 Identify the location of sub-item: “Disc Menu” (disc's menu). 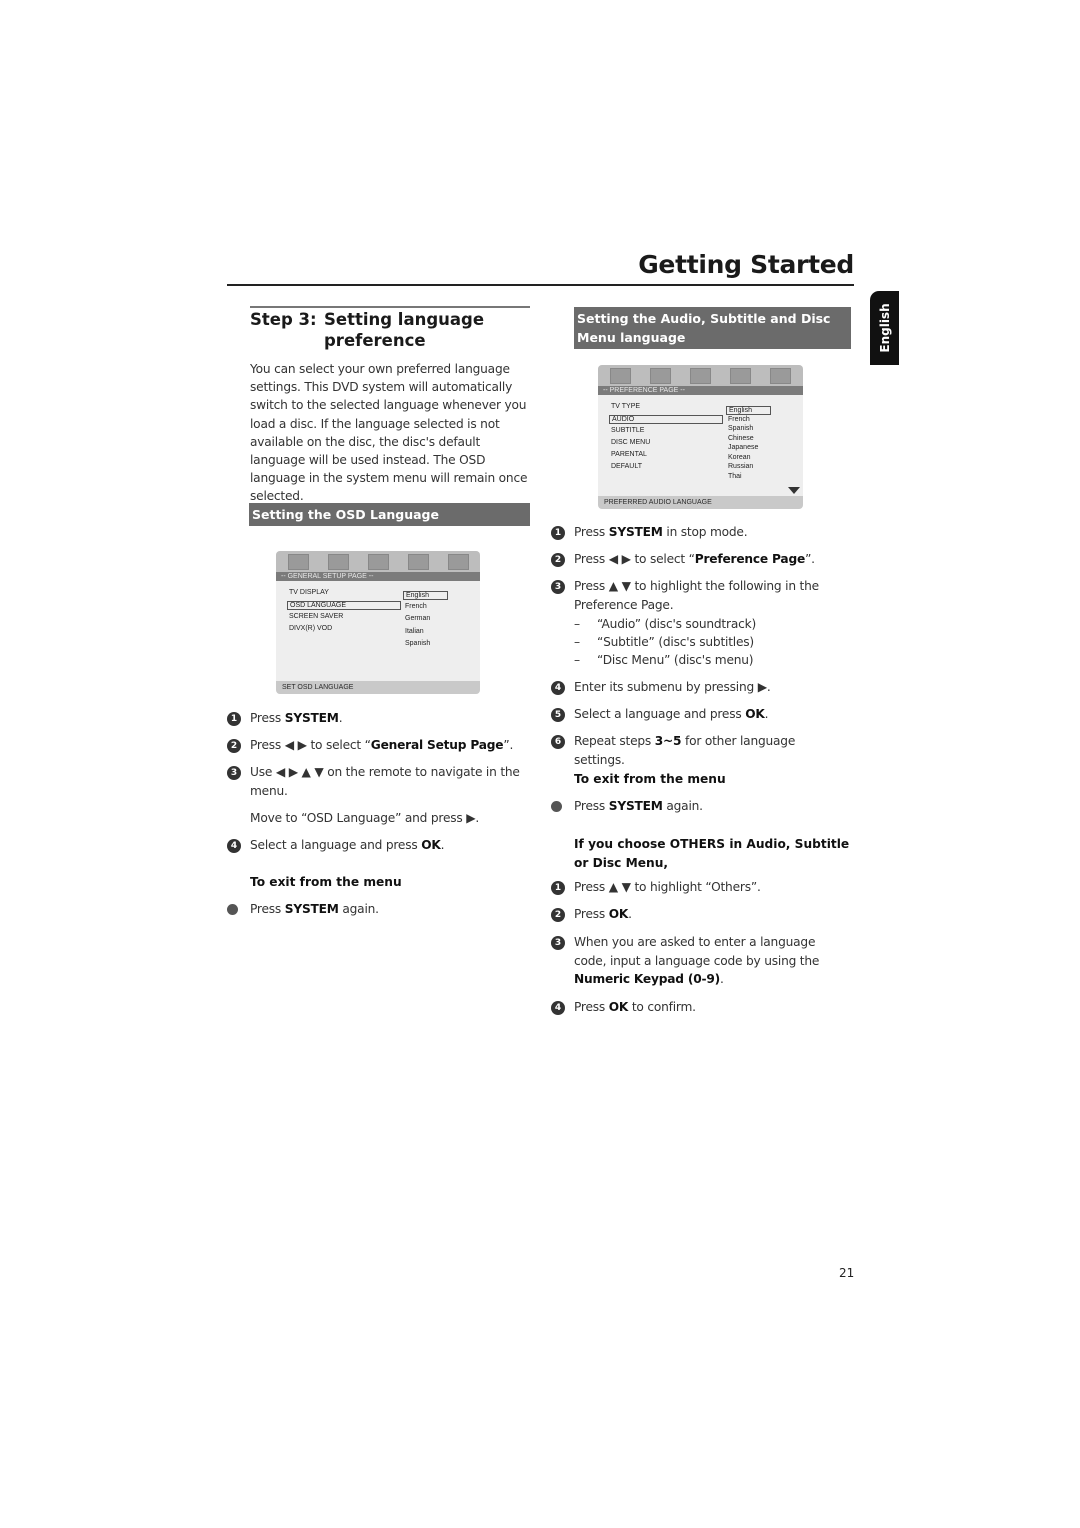
(675, 660).